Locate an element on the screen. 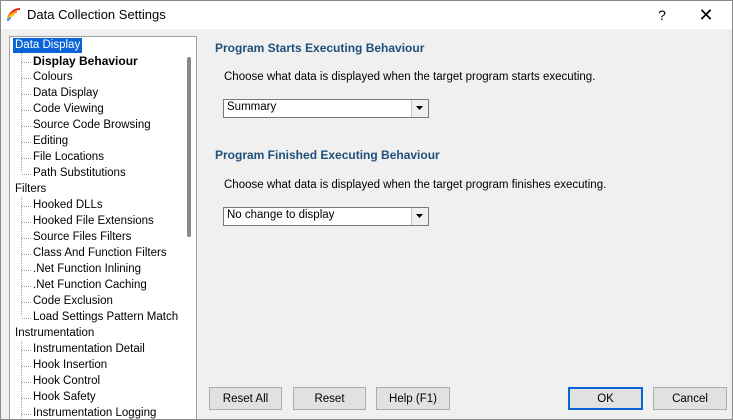 This screenshot has width=733, height=420. start-behaviour-heading: Program Starts Executing Behaviour is located at coordinates (320, 48).